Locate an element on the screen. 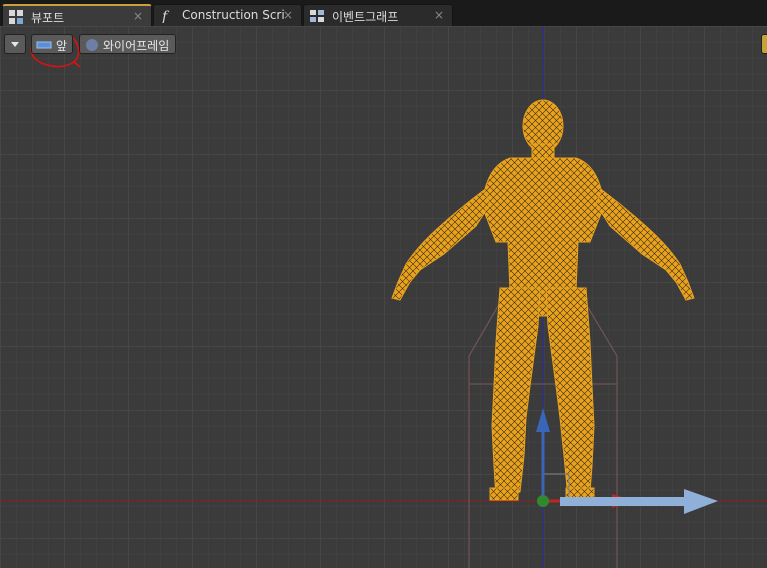 The height and width of the screenshot is (568, 767). viewport-menu-button is located at coordinates (15, 44).